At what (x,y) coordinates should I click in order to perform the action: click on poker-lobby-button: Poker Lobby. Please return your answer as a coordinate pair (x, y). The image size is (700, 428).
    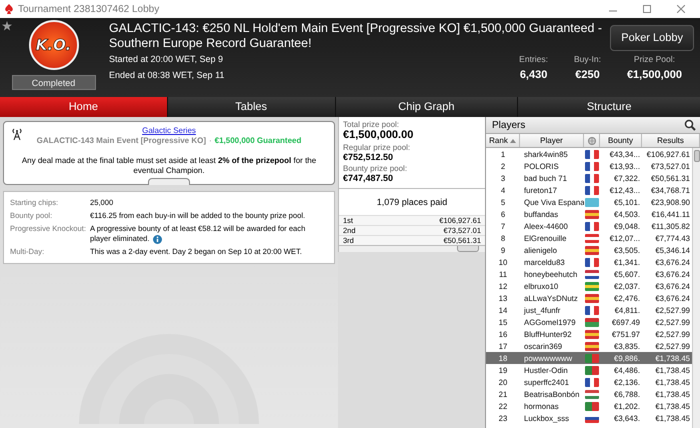
    Looking at the image, I should click on (652, 38).